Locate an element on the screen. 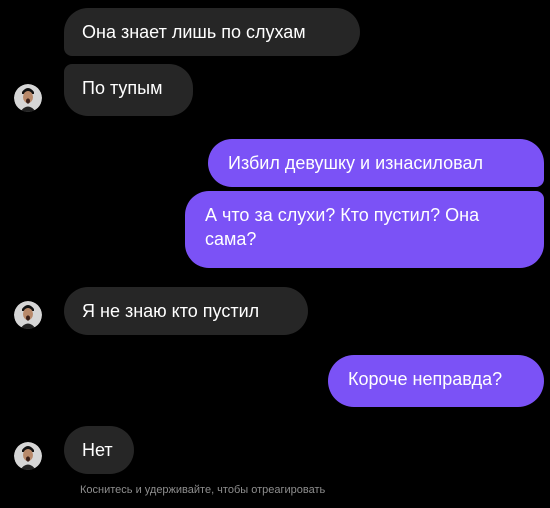 The width and height of the screenshot is (550, 508). outgoing-message: Избил девушку и изнасиловал is located at coordinates (376, 163).